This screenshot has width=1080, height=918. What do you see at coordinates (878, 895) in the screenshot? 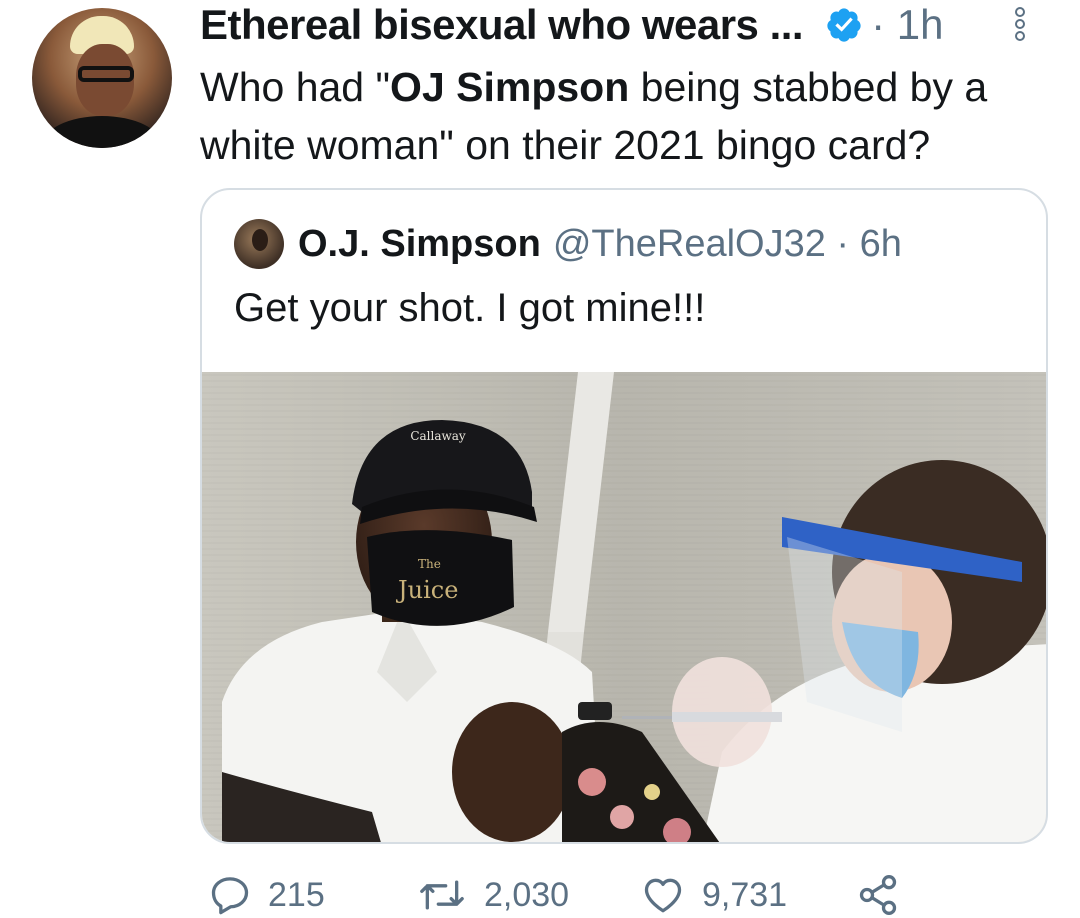
I see `share-icon` at bounding box center [878, 895].